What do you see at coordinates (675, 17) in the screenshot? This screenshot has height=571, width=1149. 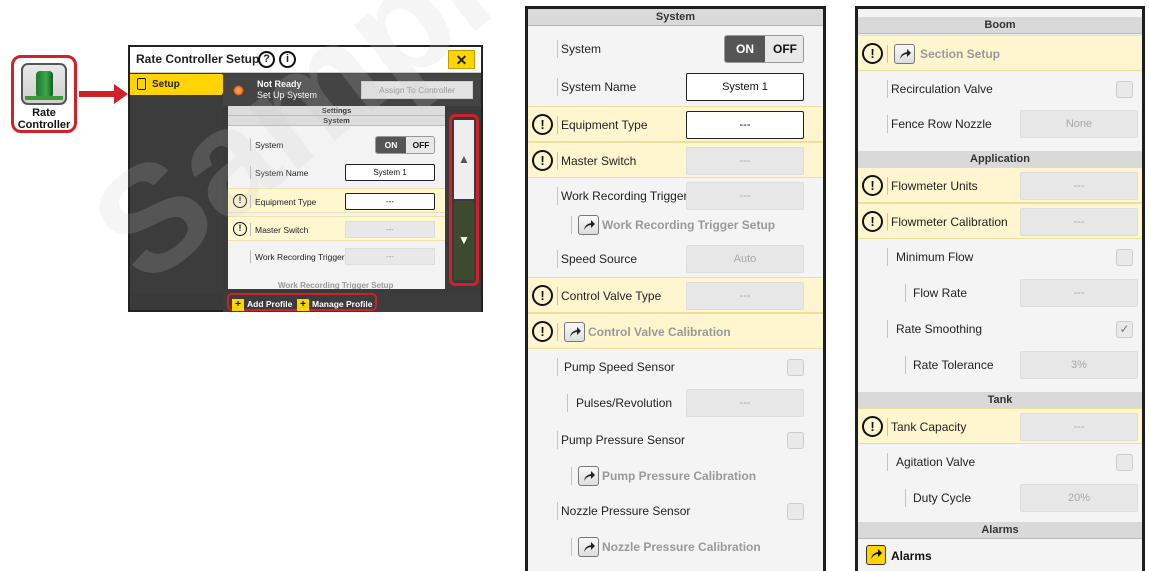 I see `system-panel-header: System` at bounding box center [675, 17].